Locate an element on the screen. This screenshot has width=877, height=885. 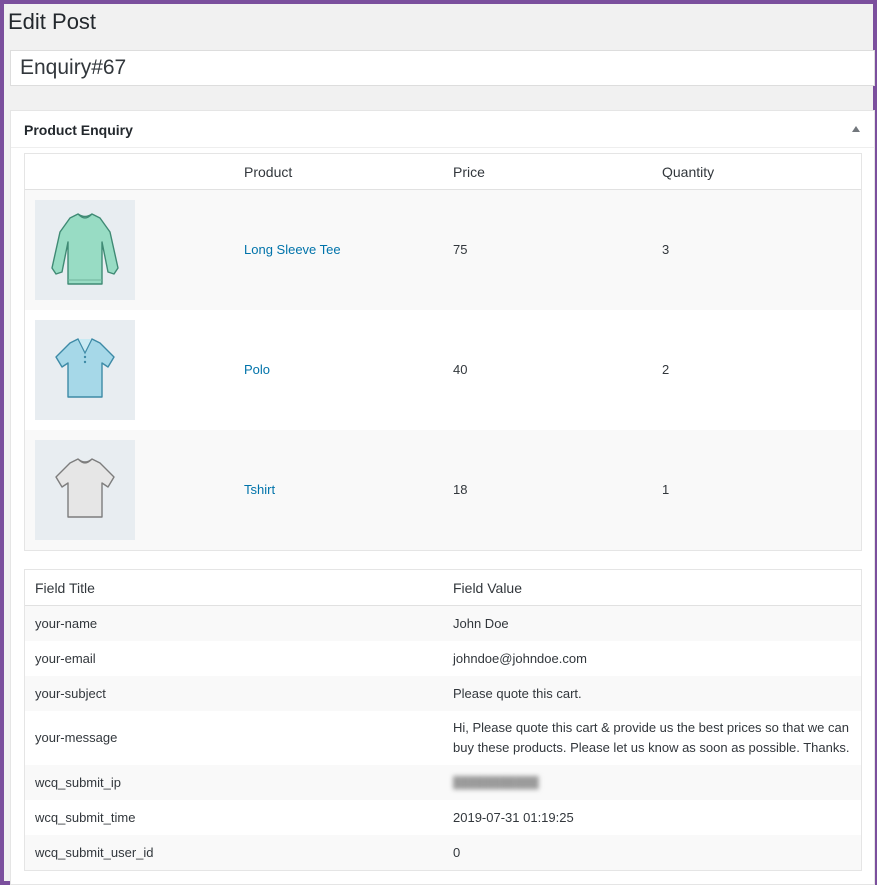
column-header-quantity: Quantity is located at coordinates (756, 172).